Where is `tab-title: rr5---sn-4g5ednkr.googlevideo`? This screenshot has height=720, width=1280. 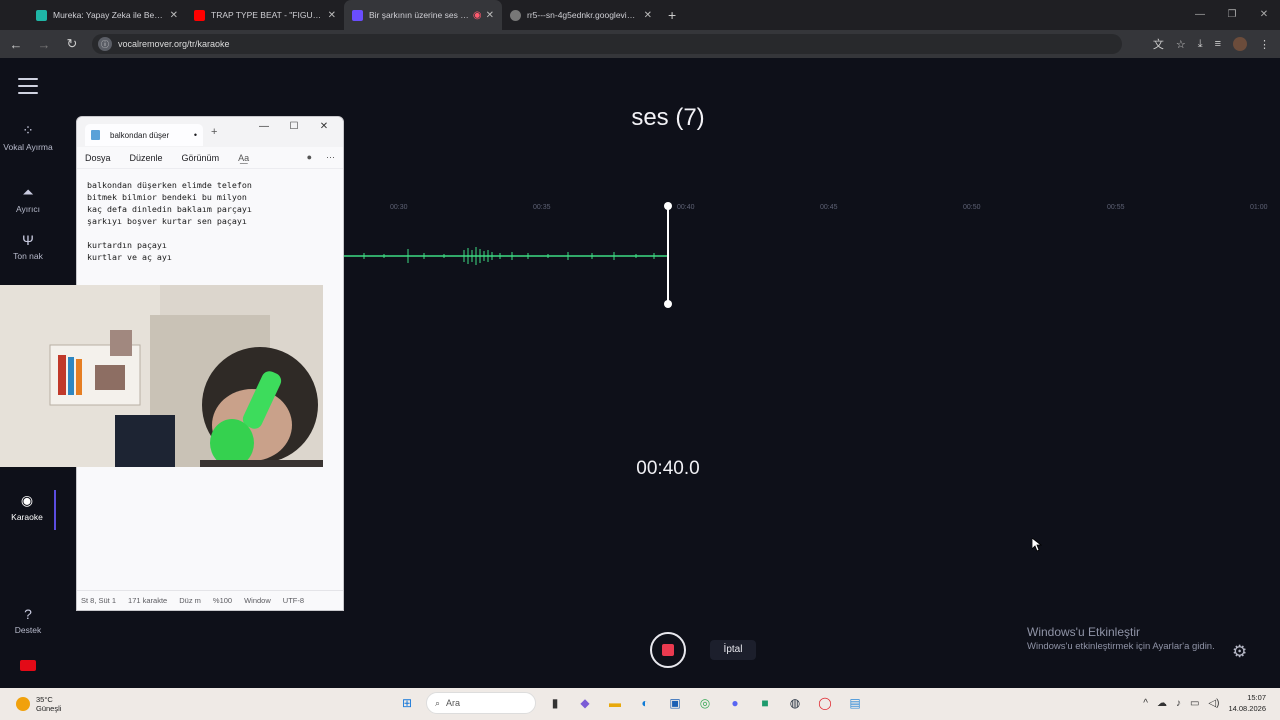 tab-title: rr5---sn-4g5ednkr.googlevideo is located at coordinates (583, 15).